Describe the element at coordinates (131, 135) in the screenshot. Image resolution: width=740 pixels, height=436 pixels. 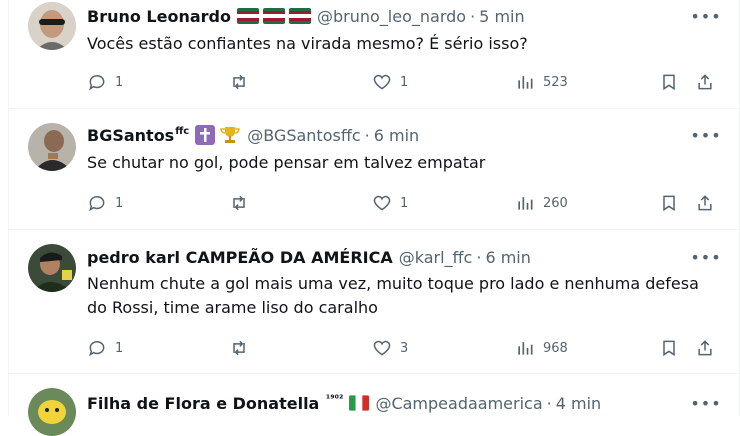
I see `display-name-text: BGSantos` at that location.